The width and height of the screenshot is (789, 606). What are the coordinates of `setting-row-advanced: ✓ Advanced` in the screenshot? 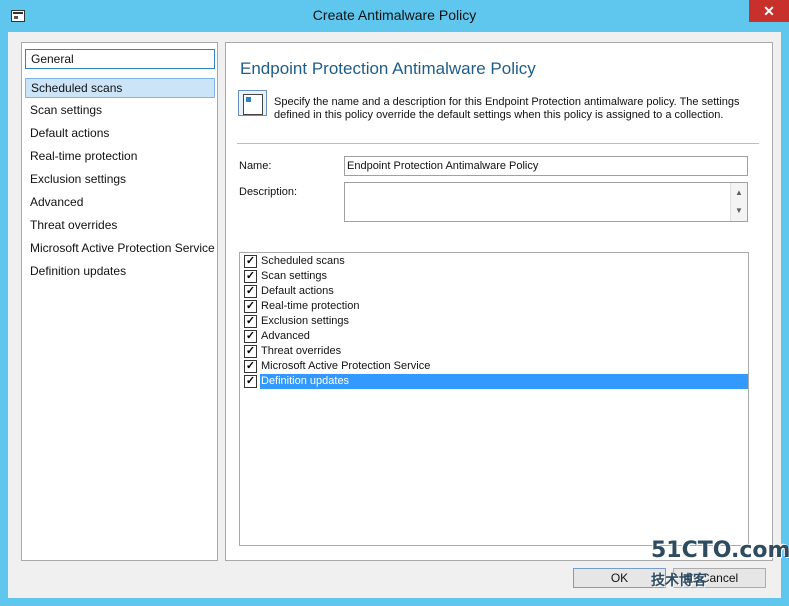 It's located at (495, 336).